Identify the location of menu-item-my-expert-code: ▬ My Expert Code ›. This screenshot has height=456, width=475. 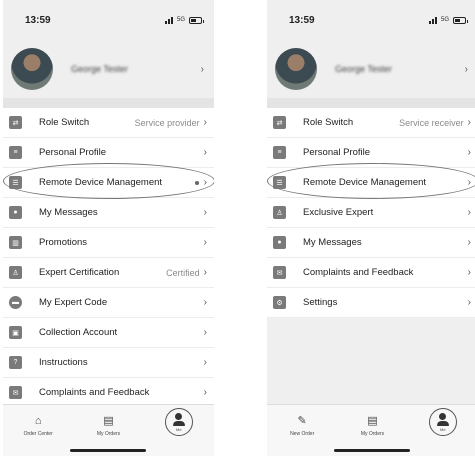
(108, 303).